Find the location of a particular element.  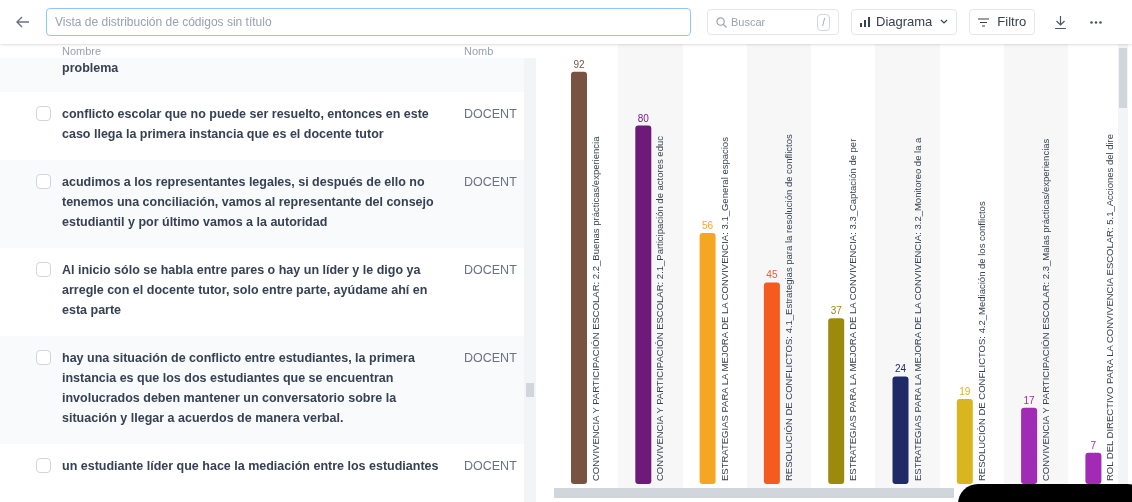

data-label: 45 is located at coordinates (772, 275).